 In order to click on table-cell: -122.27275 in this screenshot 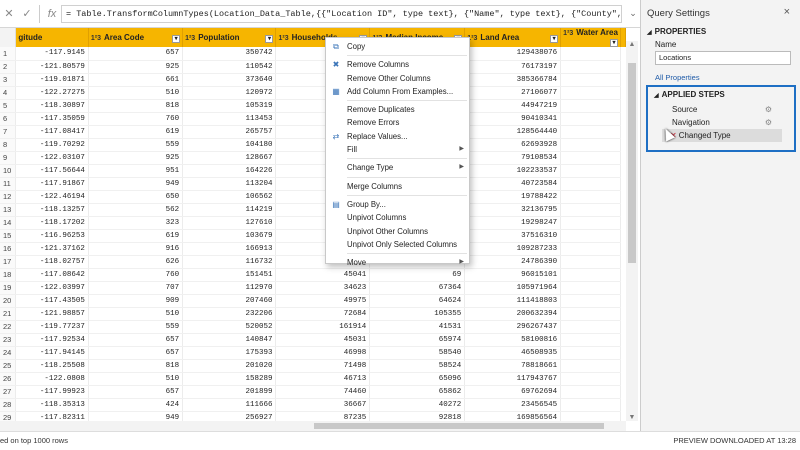, I will do `click(52, 93)`.